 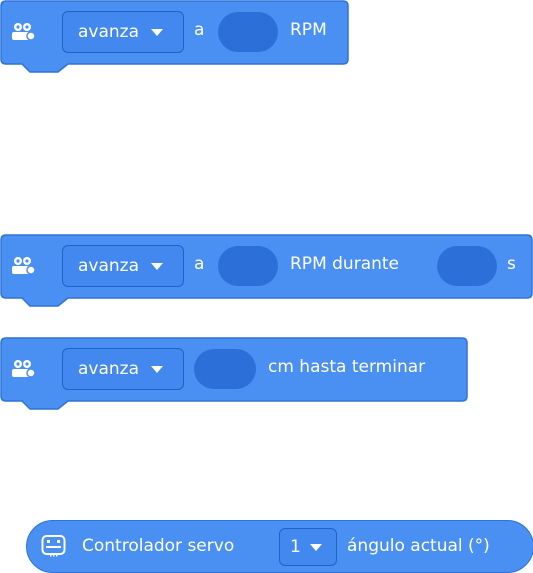 I want to click on servo-label: Controlador servo, so click(x=158, y=546).